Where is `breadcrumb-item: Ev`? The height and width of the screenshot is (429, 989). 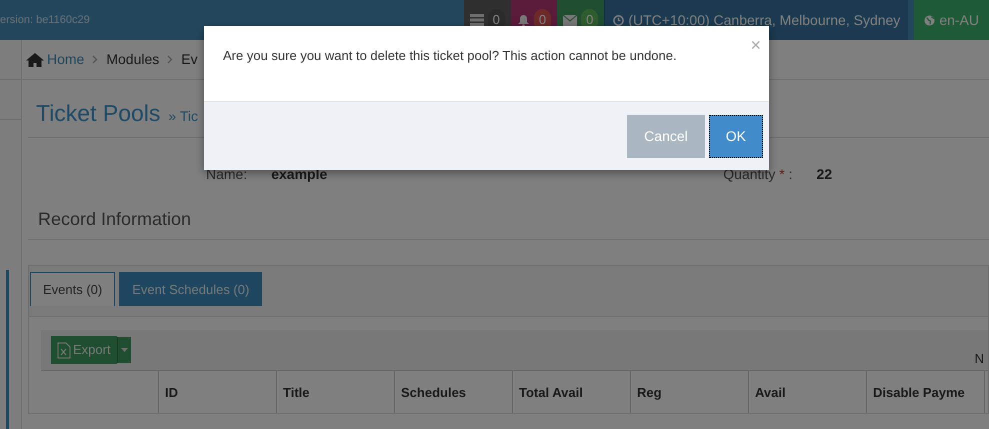 breadcrumb-item: Ev is located at coordinates (189, 59).